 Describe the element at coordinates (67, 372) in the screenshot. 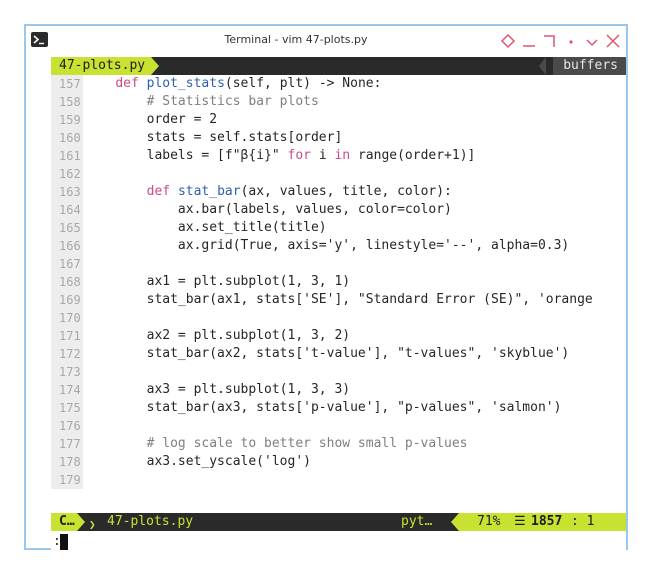

I see `line-number-gutter: 173` at that location.